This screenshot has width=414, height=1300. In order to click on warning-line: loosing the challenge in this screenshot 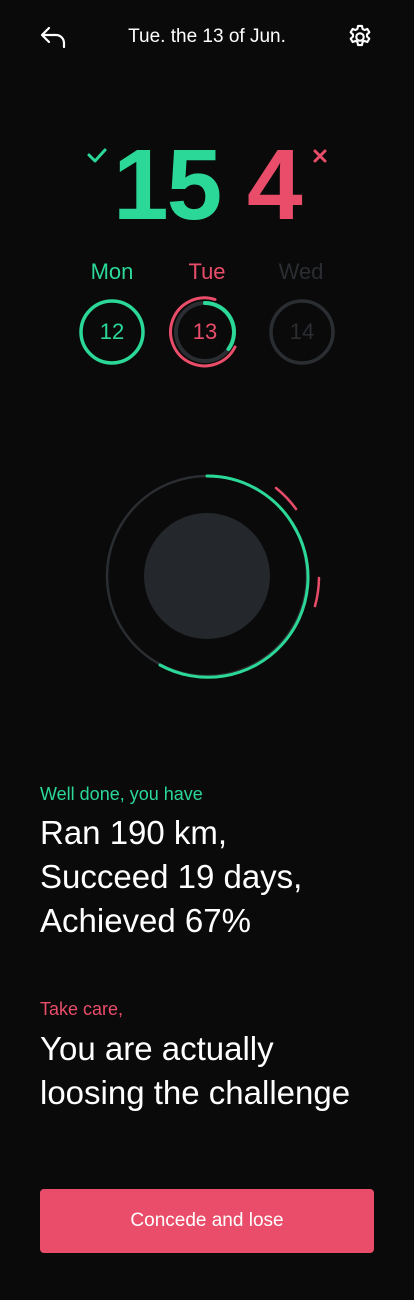, I will do `click(195, 1092)`.